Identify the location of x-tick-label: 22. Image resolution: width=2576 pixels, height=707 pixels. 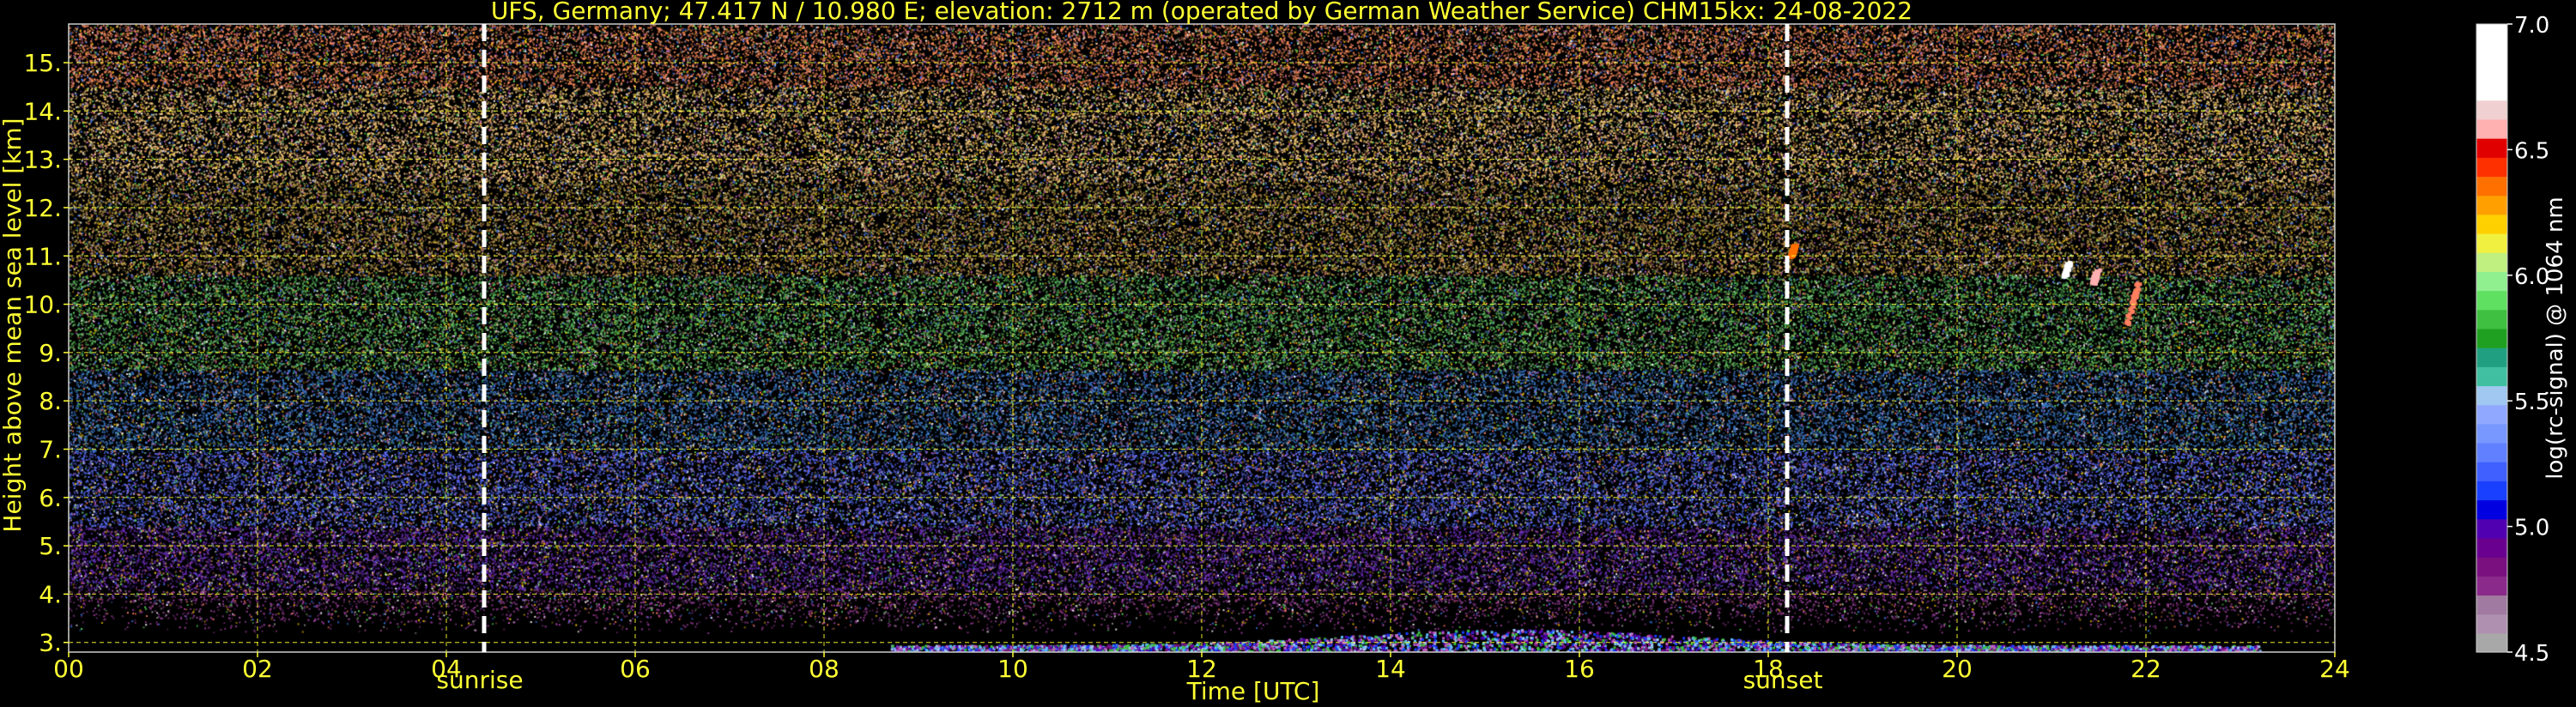
(2146, 669).